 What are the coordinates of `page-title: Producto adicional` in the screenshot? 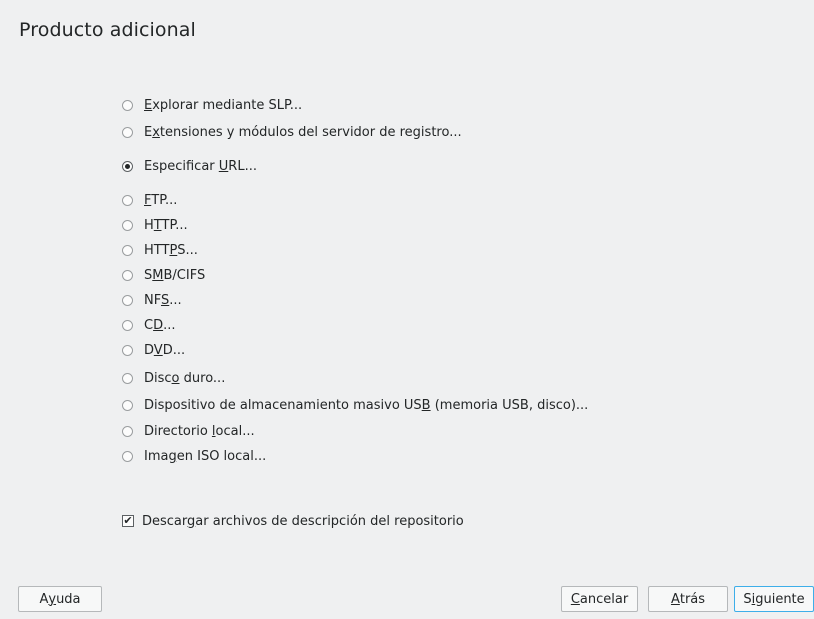 It's located at (107, 30).